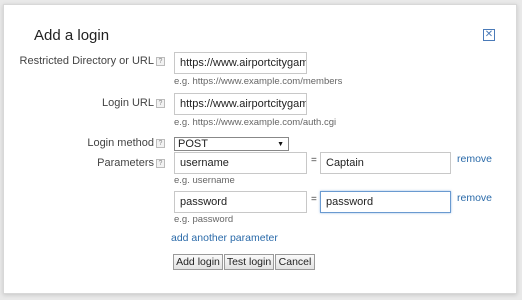  I want to click on login-url-input: https://www.airportcitygame.c, so click(240, 104).